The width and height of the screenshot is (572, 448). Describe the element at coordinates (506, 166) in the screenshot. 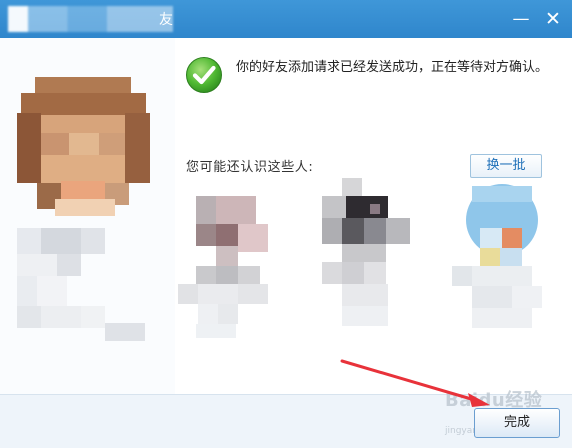

I see `switch-batch-button: 换一批` at that location.